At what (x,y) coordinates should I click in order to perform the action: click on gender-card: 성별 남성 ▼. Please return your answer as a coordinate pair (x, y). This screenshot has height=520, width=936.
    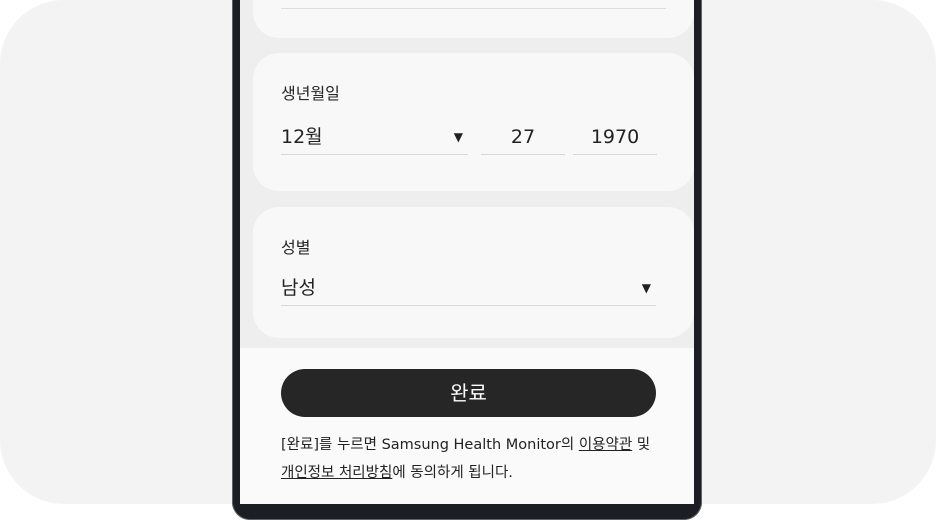
    Looking at the image, I should click on (473, 272).